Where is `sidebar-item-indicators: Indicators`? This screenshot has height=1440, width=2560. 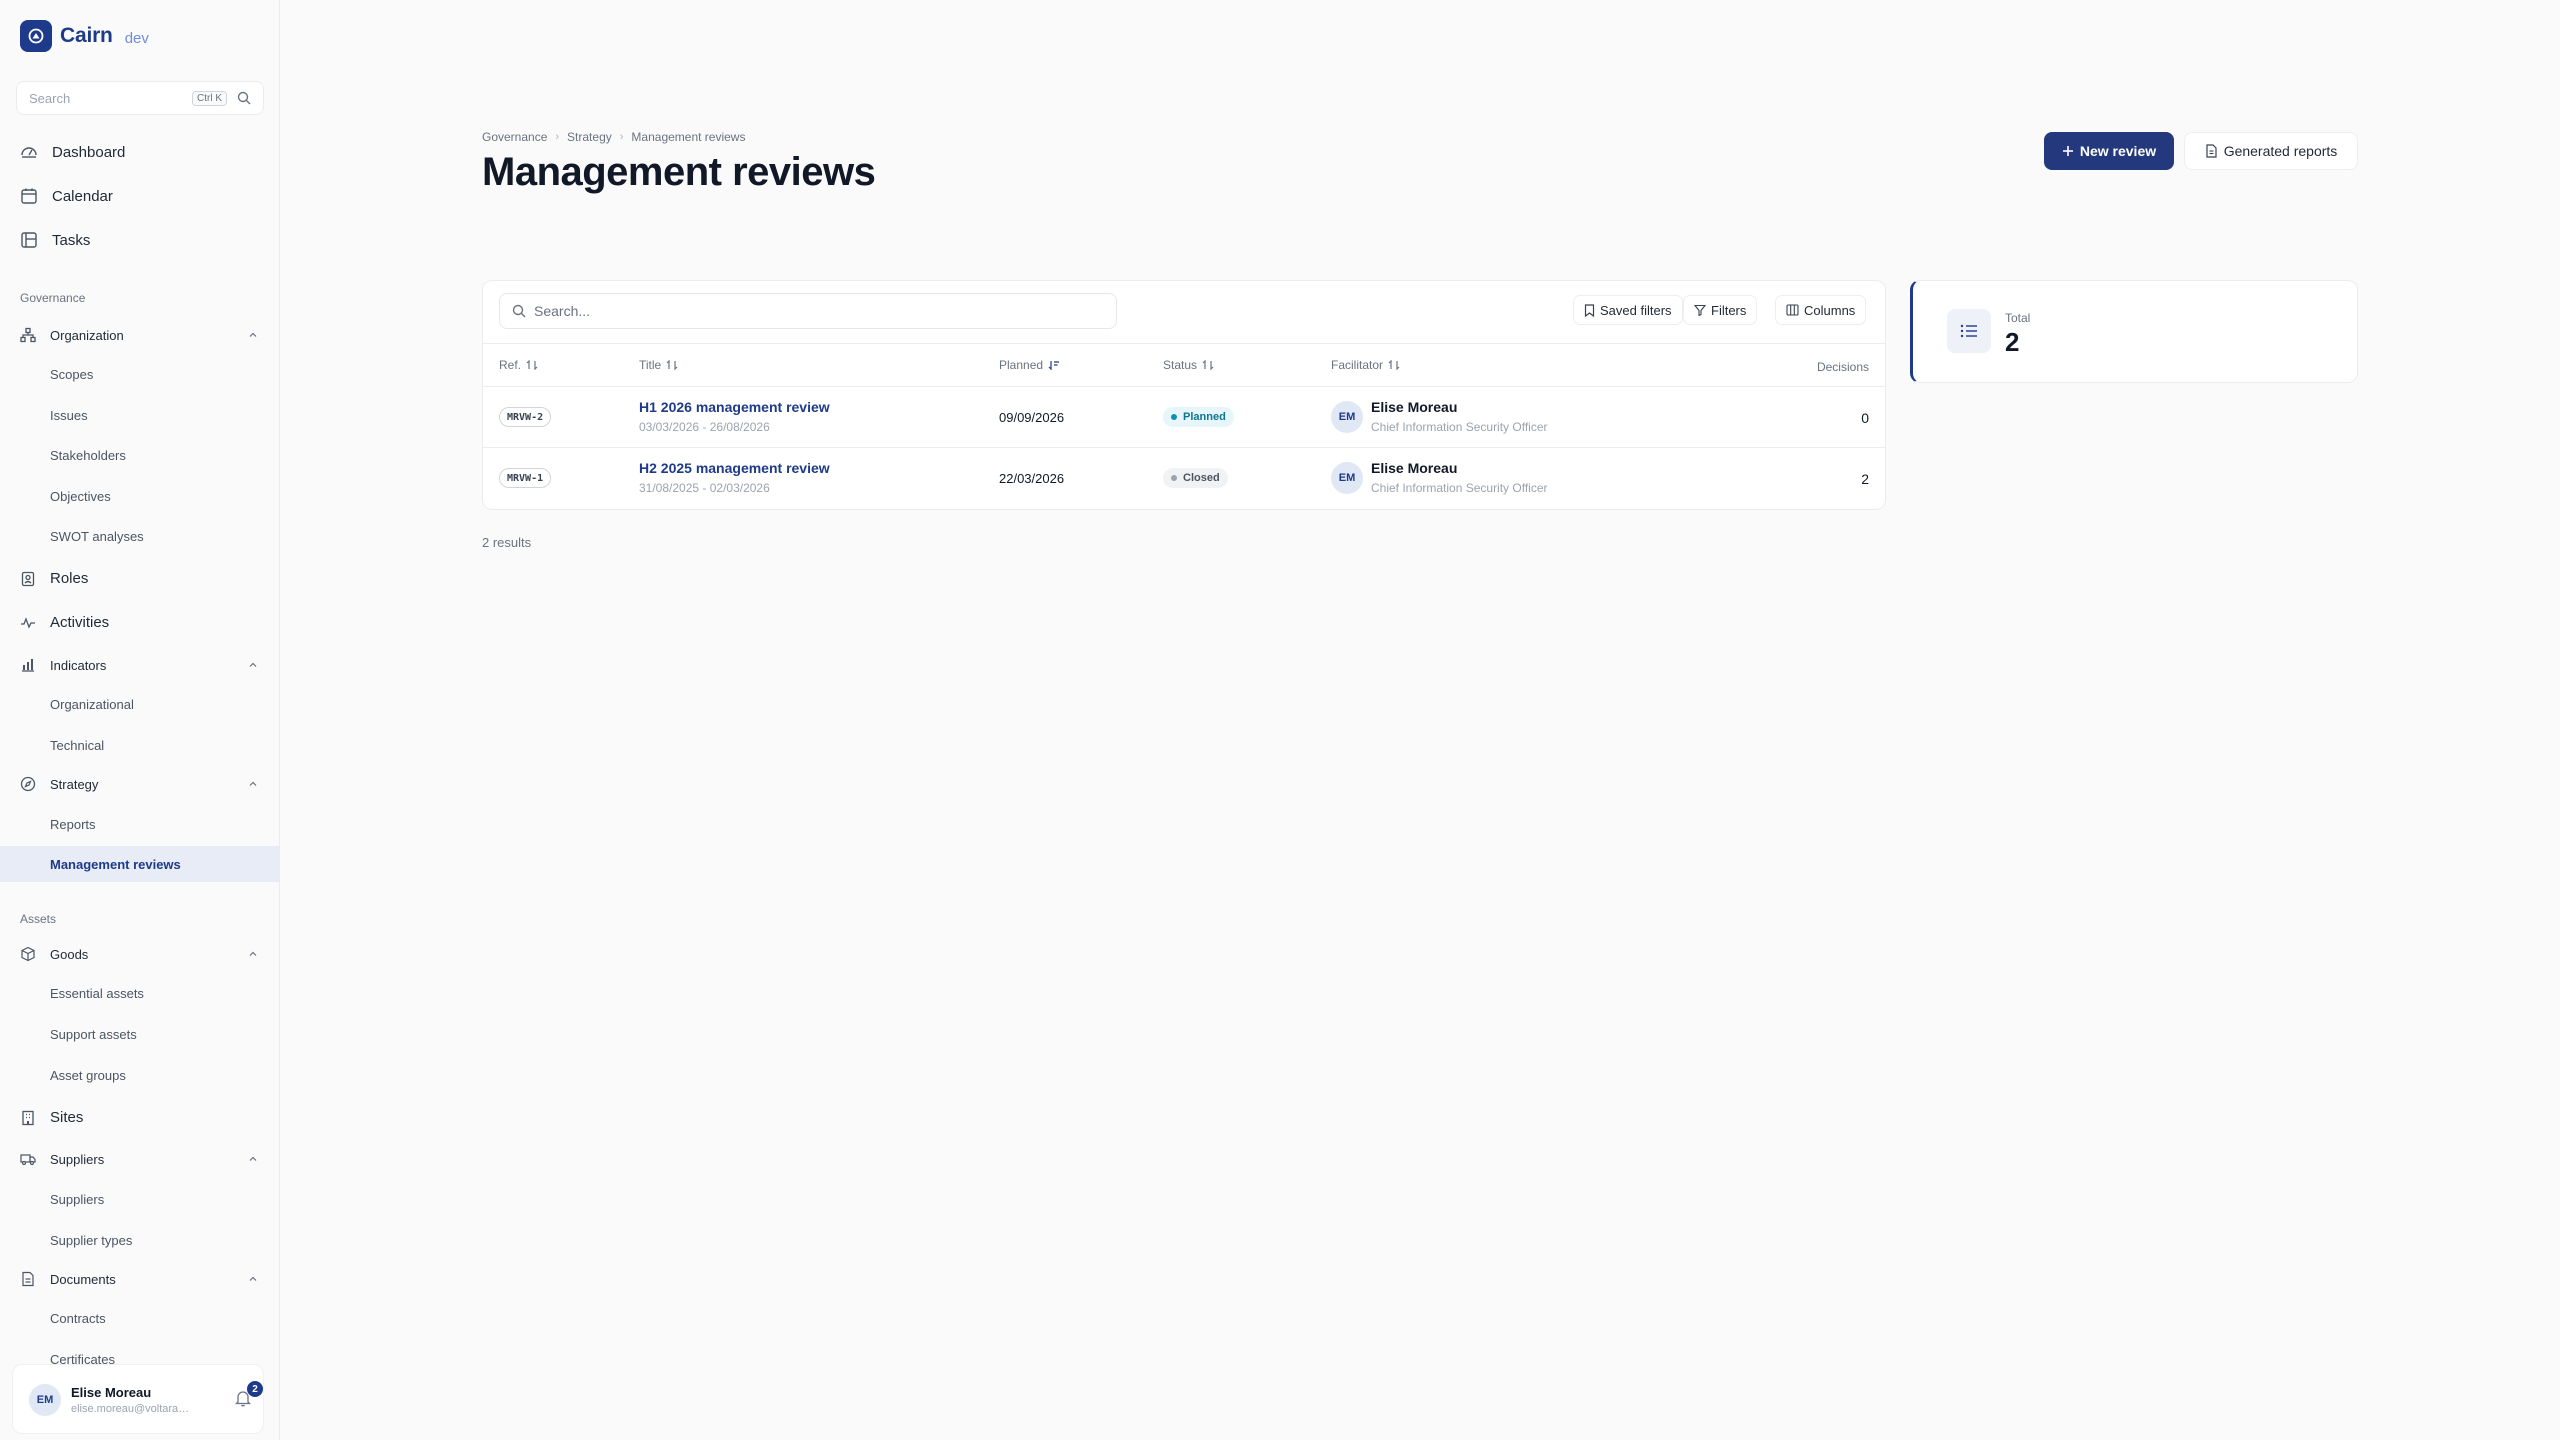 sidebar-item-indicators: Indicators is located at coordinates (63, 665).